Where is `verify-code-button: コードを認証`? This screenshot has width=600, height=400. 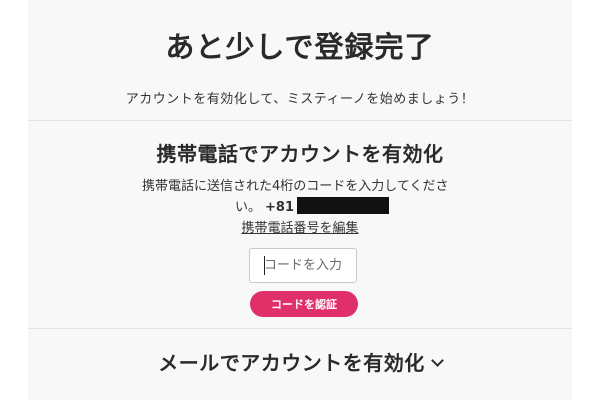
verify-code-button: コードを認証 is located at coordinates (304, 304).